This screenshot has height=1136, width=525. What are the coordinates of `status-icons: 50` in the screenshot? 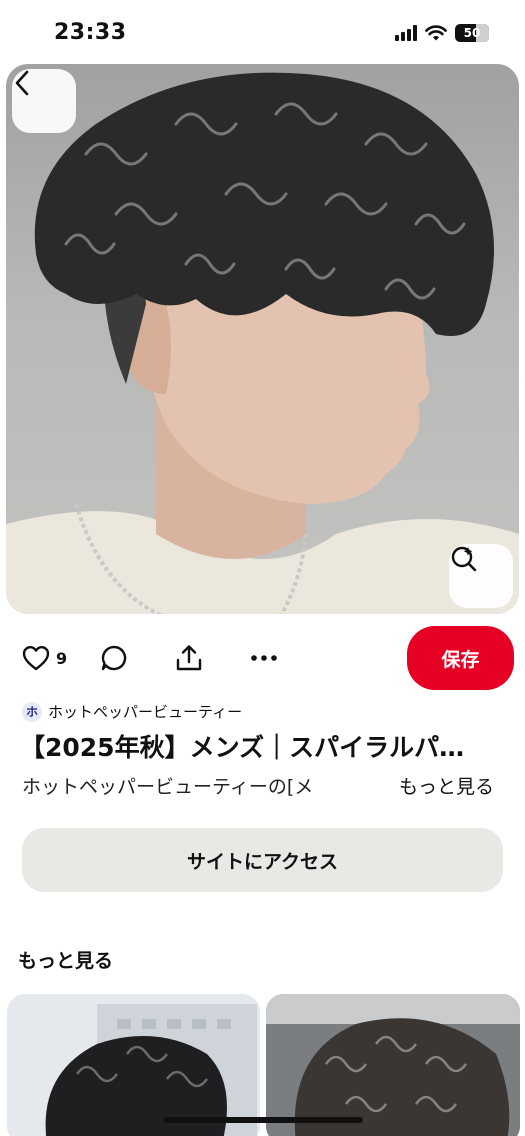 It's located at (442, 33).